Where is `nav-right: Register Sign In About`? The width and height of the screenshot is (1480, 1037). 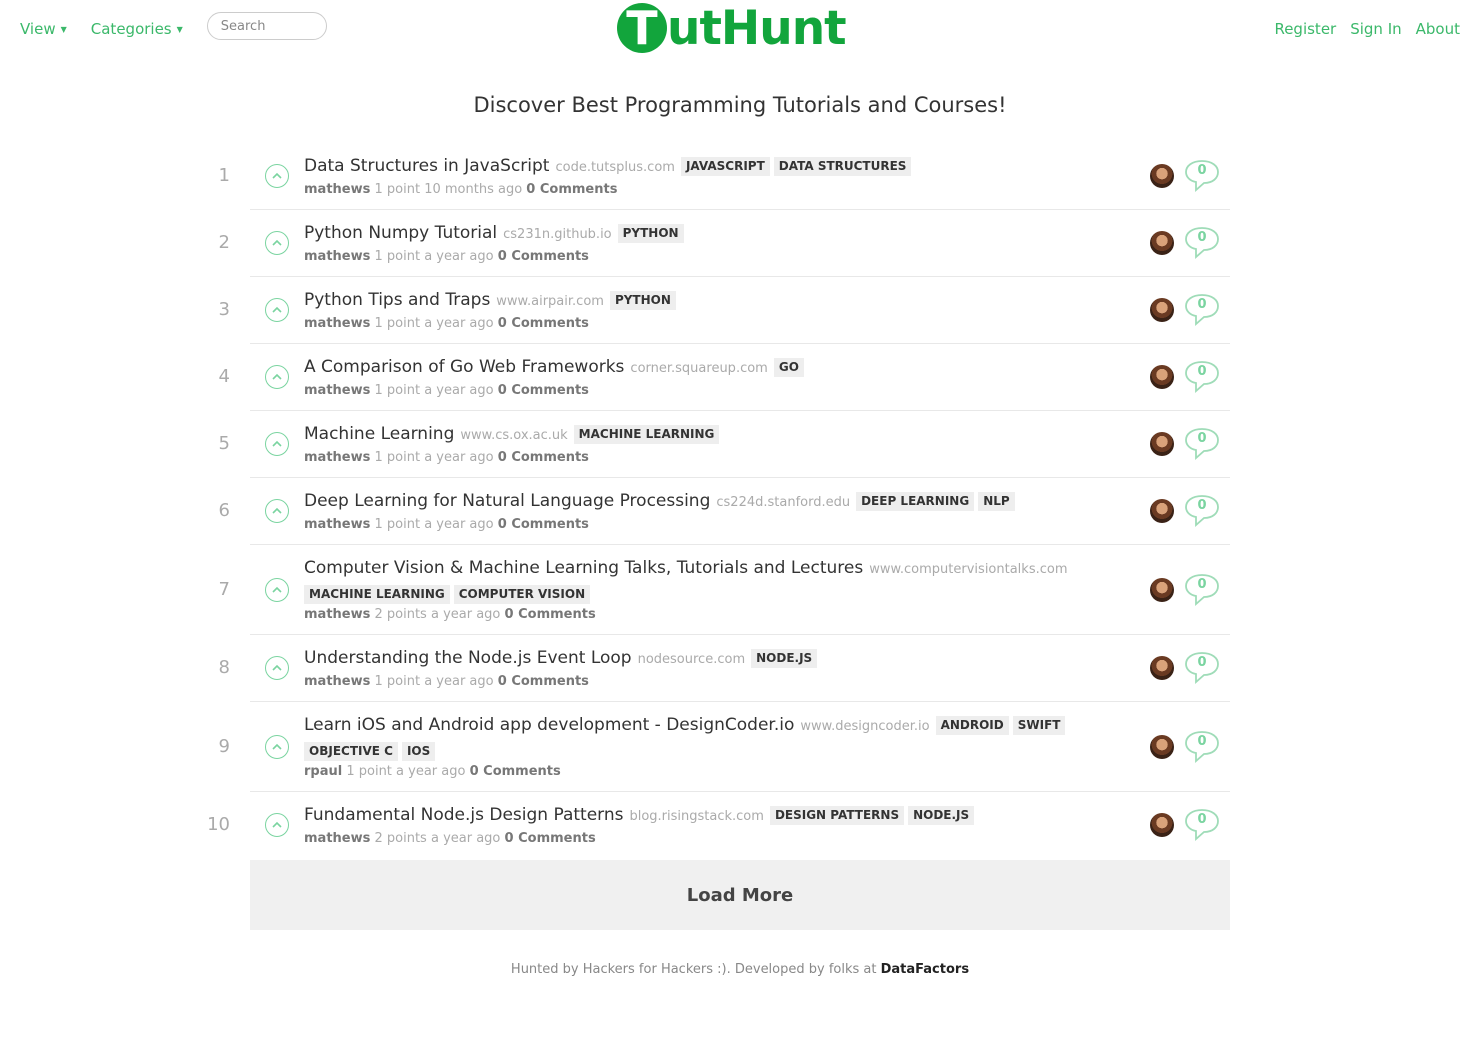
nav-right: Register Sign In About is located at coordinates (1360, 29).